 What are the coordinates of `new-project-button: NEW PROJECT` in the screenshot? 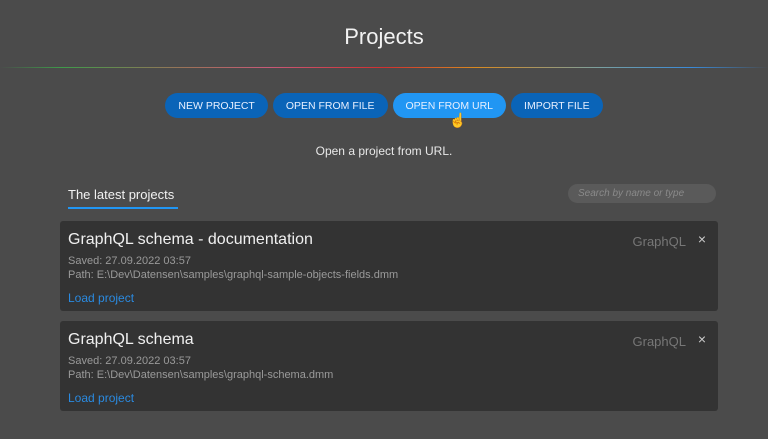 It's located at (216, 105).